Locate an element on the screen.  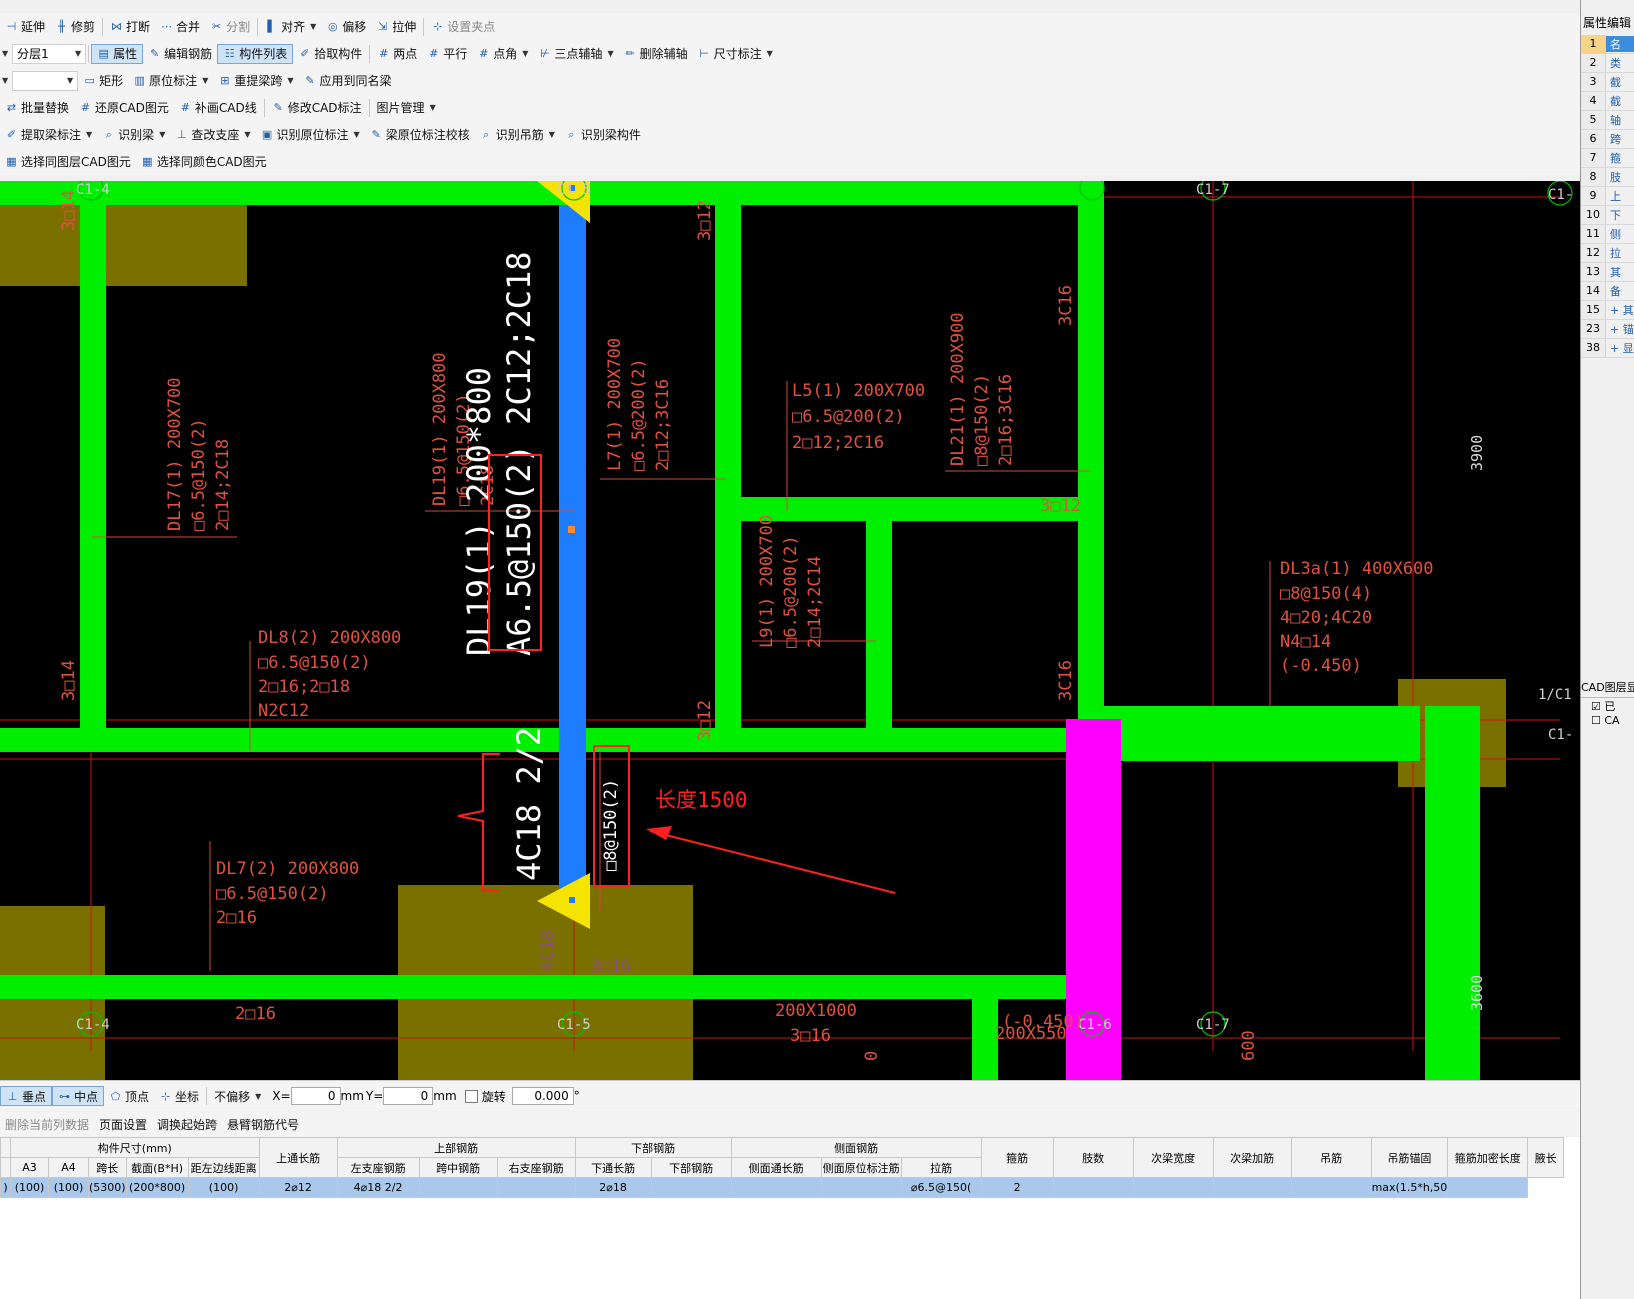
three-point-axis-button: ⊬ 三点辅轴 ▼ is located at coordinates (575, 54).